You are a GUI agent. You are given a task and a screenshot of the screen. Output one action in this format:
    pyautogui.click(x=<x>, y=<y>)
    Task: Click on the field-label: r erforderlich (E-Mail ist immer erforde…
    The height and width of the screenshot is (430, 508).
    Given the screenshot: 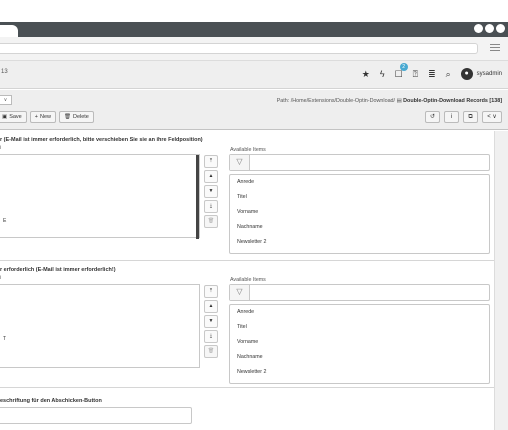 What is the action you would take?
    pyautogui.click(x=58, y=270)
    